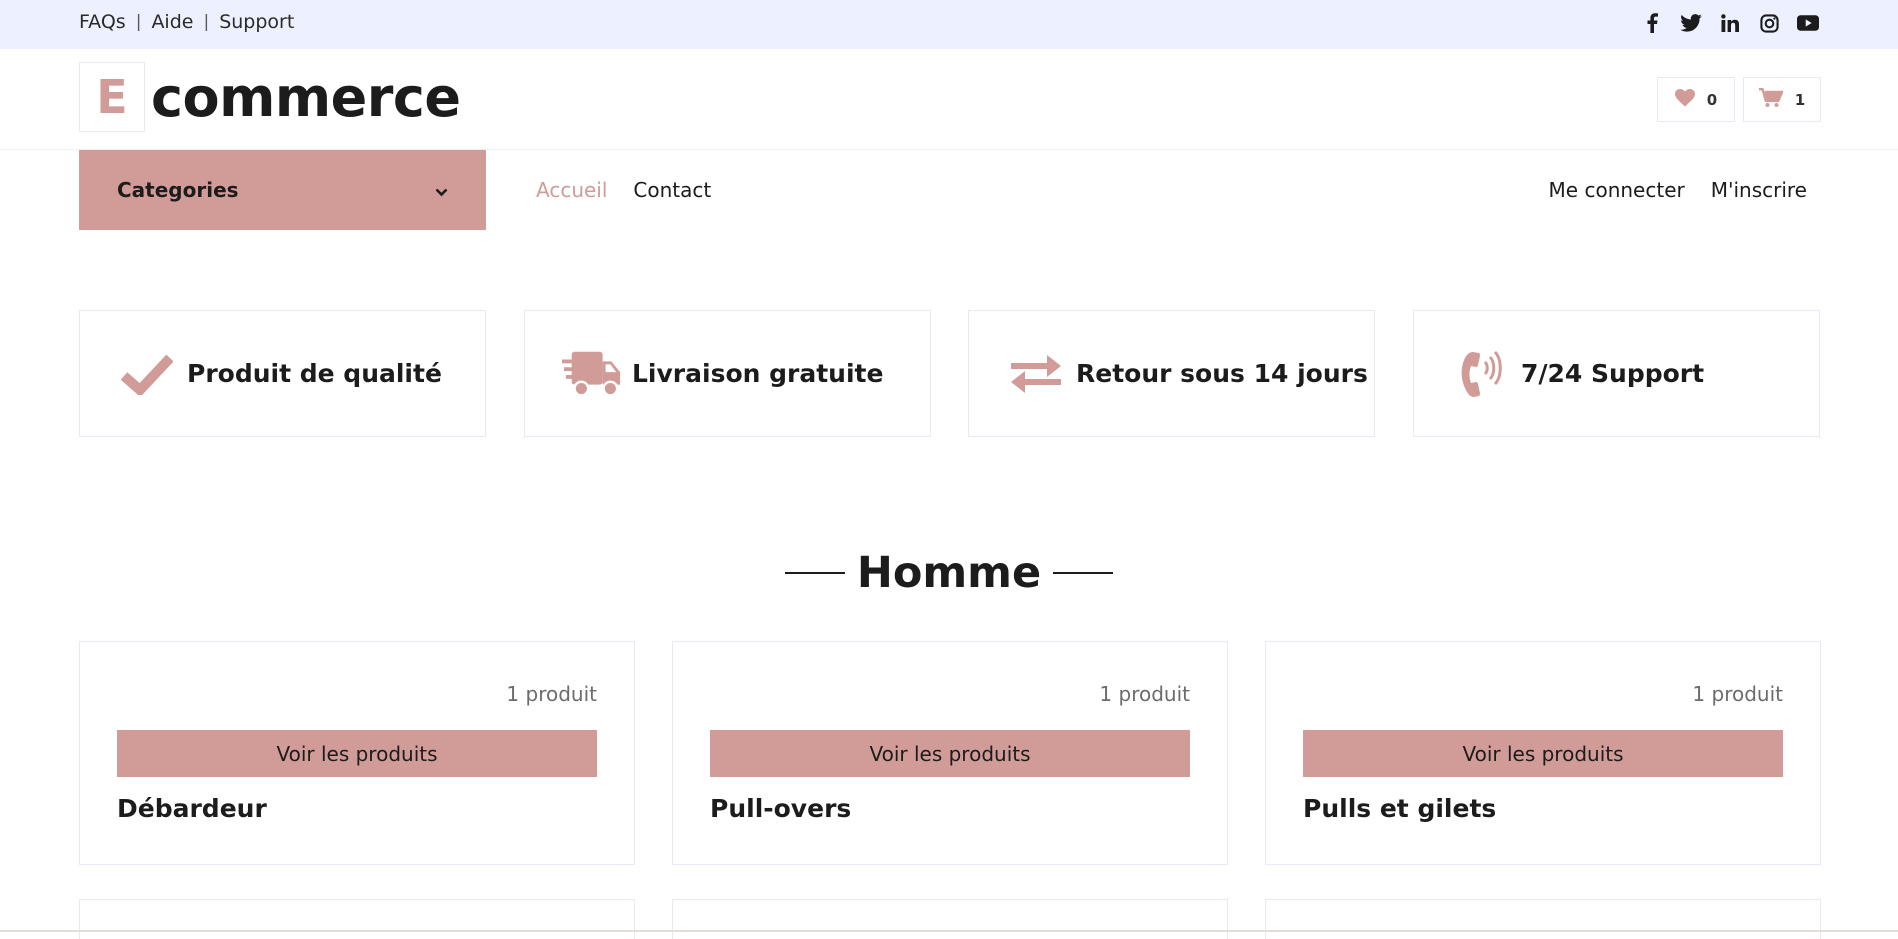 The image size is (1898, 939). I want to click on categories-dropdown: Categories, so click(282, 190).